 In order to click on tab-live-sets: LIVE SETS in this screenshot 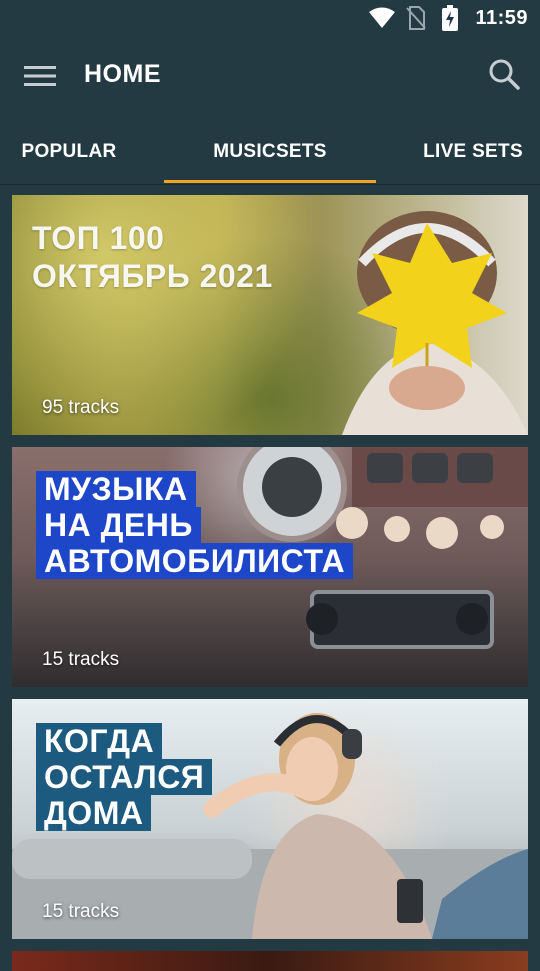, I will do `click(470, 152)`.